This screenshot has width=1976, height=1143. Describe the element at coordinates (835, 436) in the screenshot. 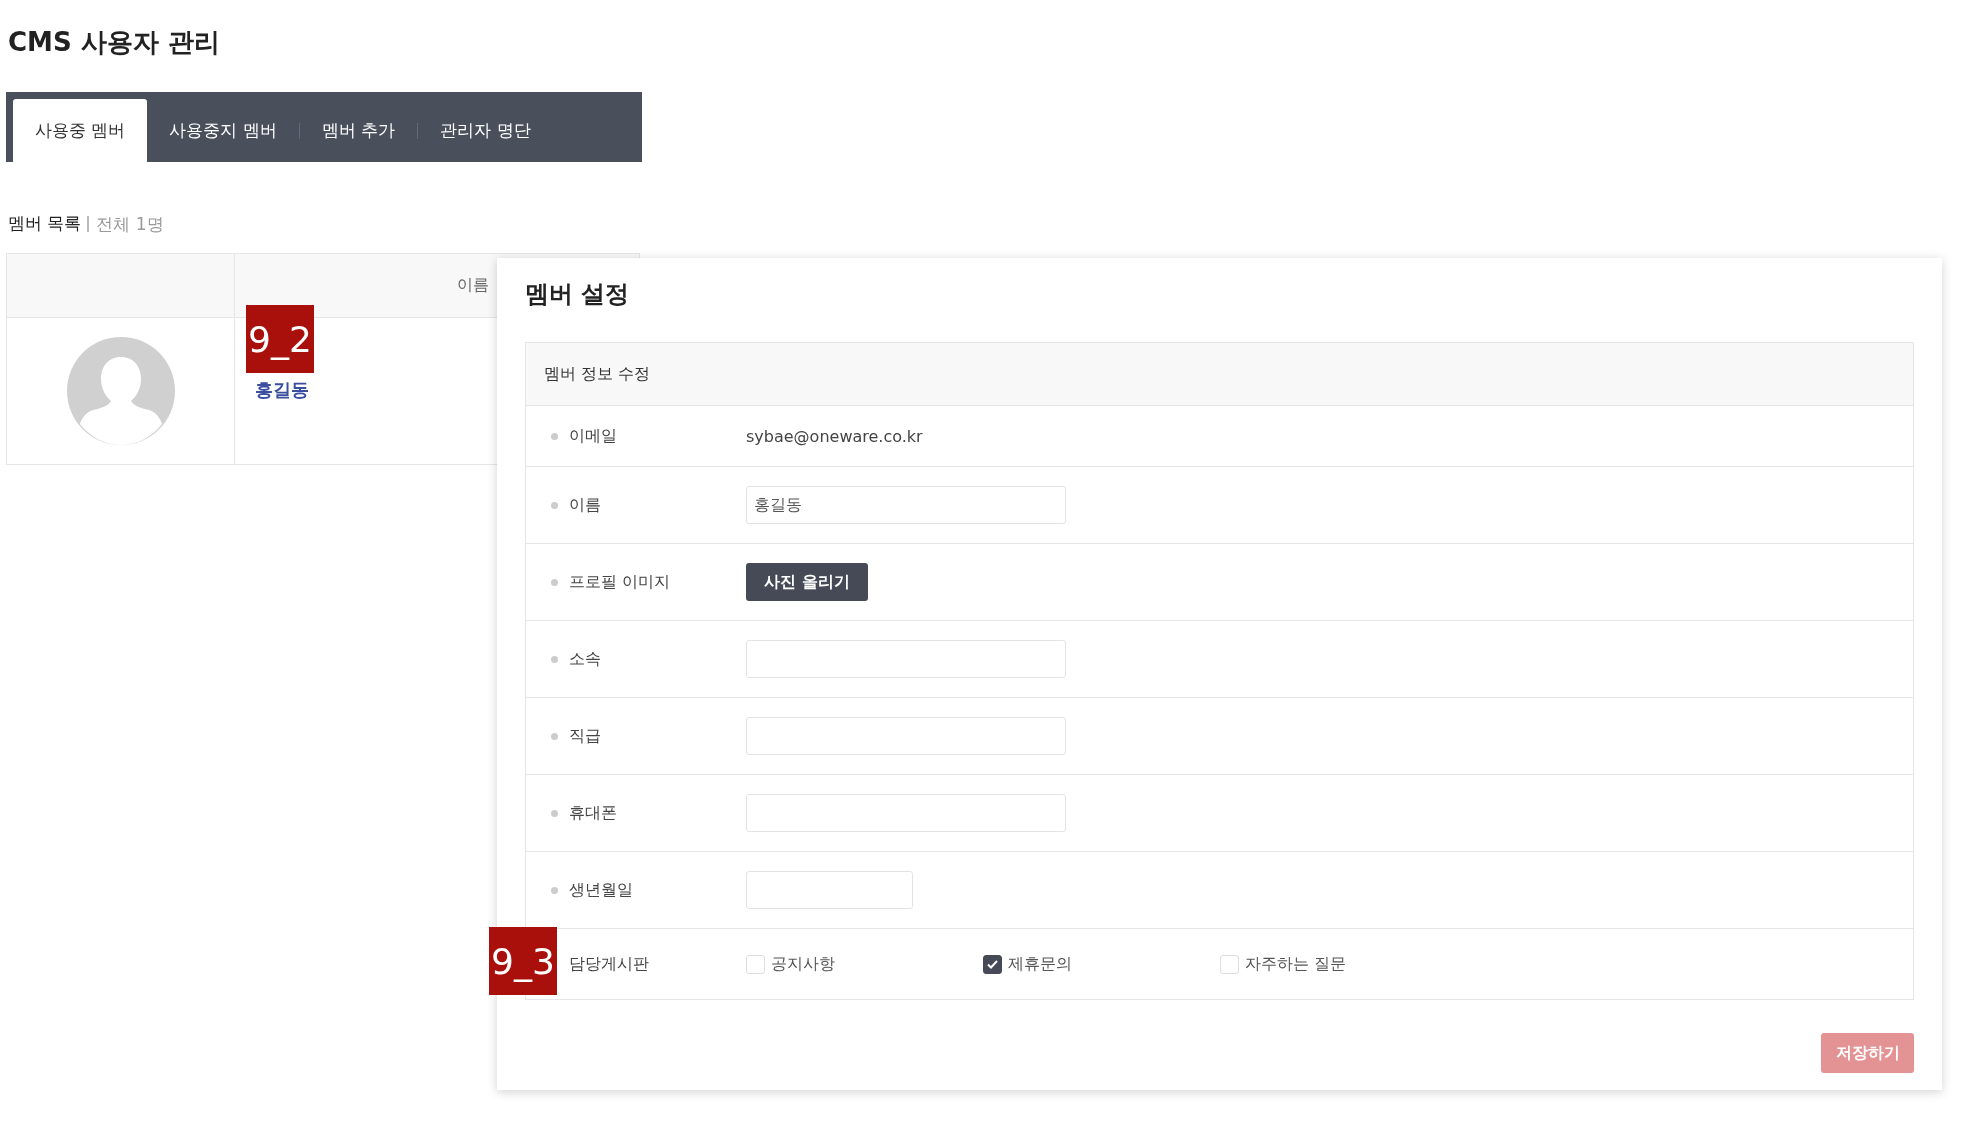

I see `email-value: sybae@oneware.co.kr` at that location.